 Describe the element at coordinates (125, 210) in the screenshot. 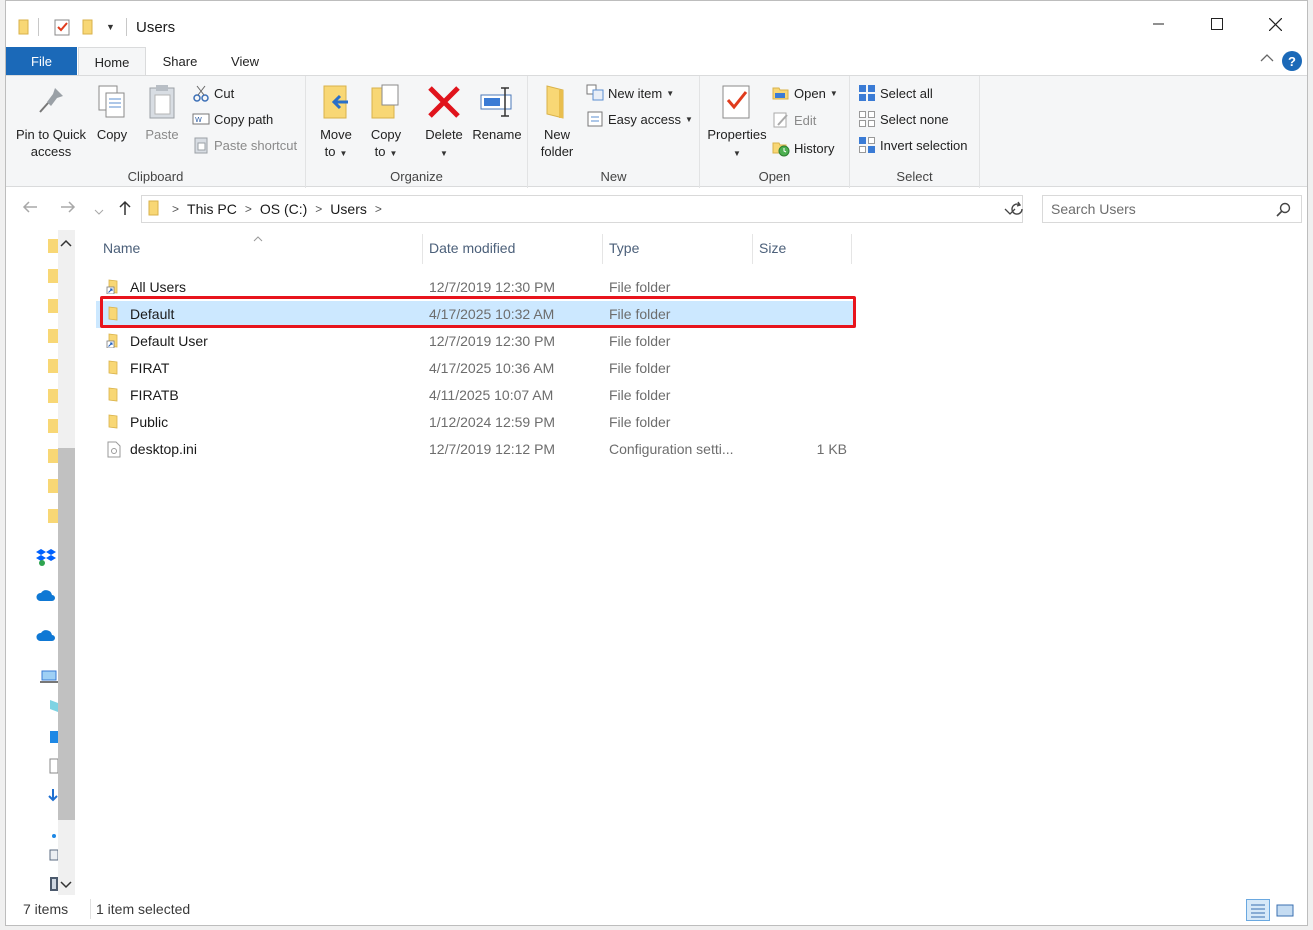

I see `up-arrow-icon` at that location.